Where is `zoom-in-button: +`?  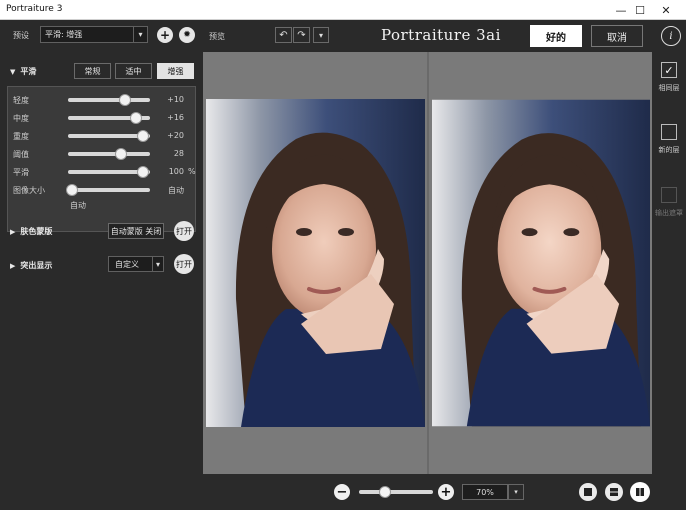
zoom-in-button: + is located at coordinates (446, 492).